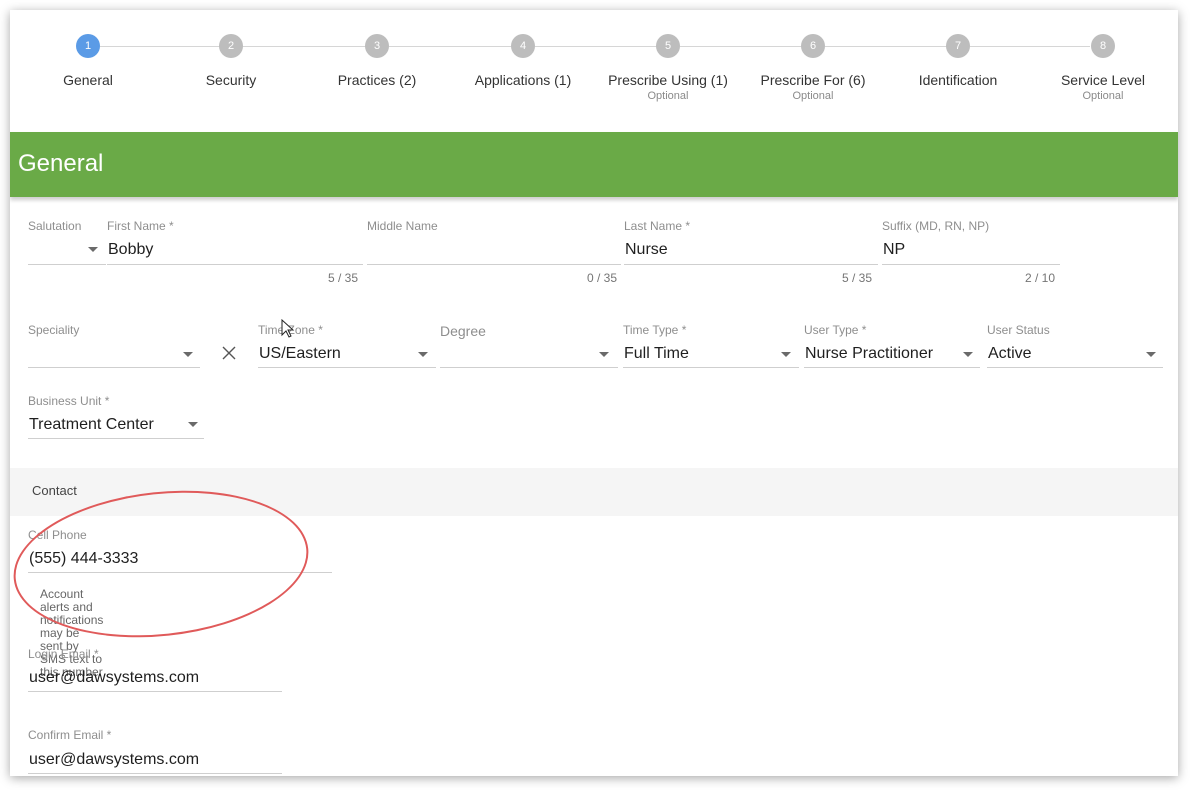 The height and width of the screenshot is (801, 1196). What do you see at coordinates (55, 226) in the screenshot?
I see `salutation-label: Salutation` at bounding box center [55, 226].